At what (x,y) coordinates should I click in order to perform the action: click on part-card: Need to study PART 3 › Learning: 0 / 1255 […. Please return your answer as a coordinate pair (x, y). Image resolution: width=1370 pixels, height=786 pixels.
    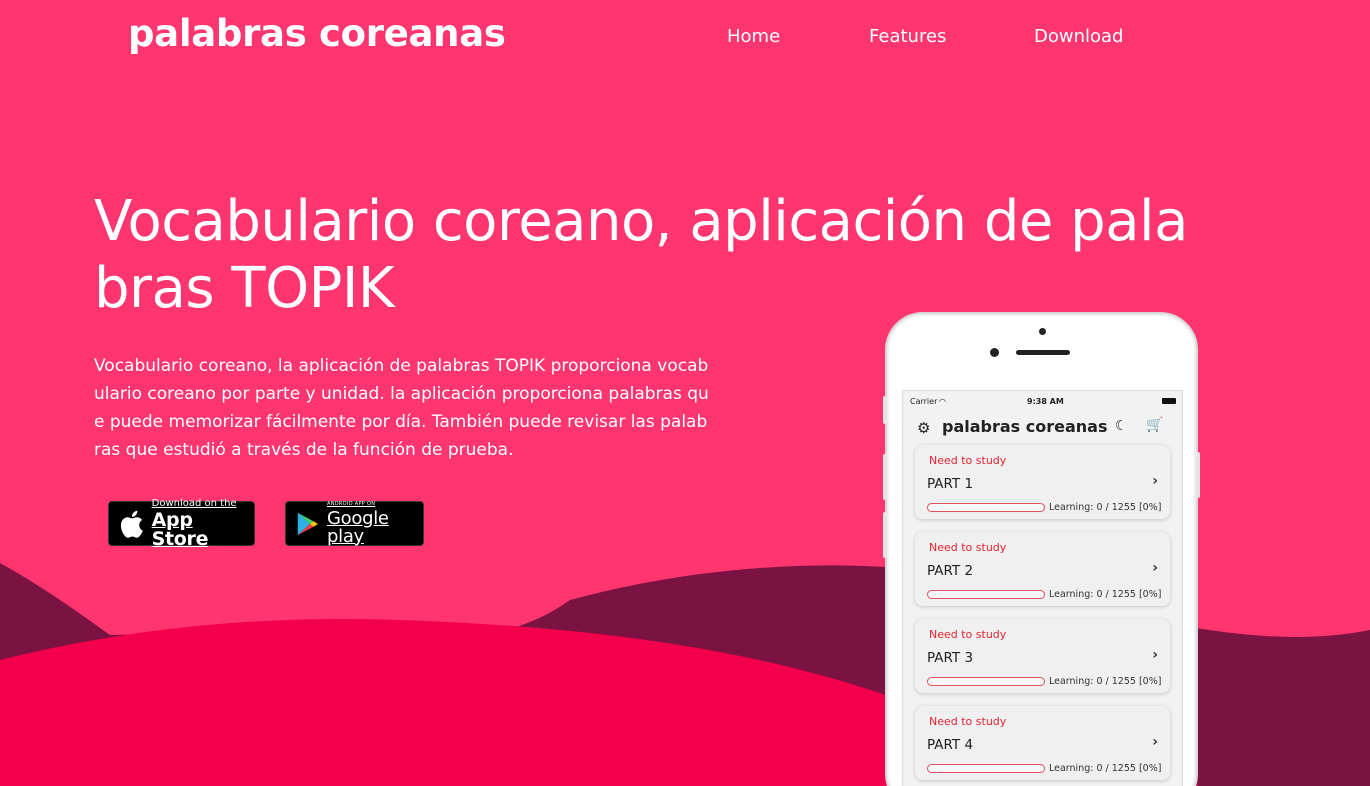
    Looking at the image, I should click on (1042, 656).